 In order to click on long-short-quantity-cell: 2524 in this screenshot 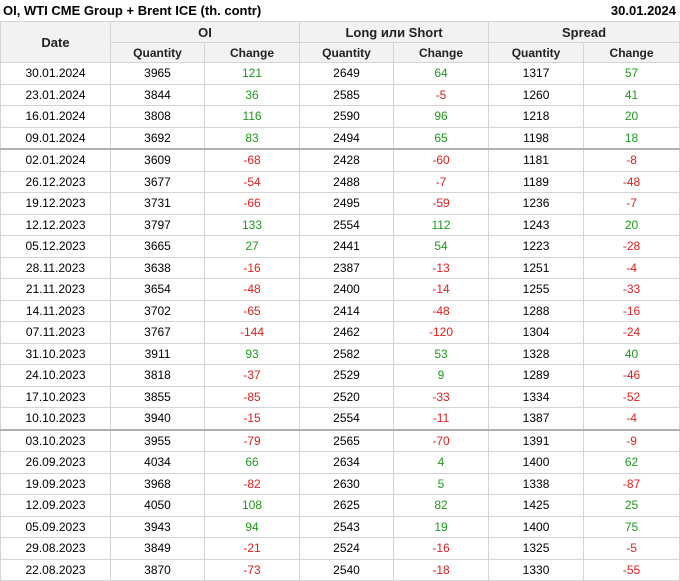, I will do `click(347, 548)`.